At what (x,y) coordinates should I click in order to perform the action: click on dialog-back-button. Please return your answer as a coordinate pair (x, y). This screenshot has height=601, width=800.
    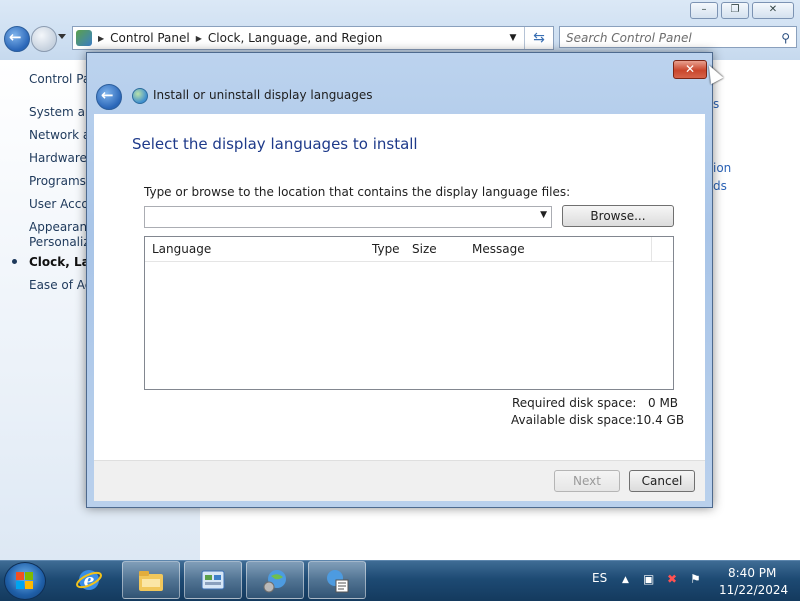
    Looking at the image, I should click on (109, 97).